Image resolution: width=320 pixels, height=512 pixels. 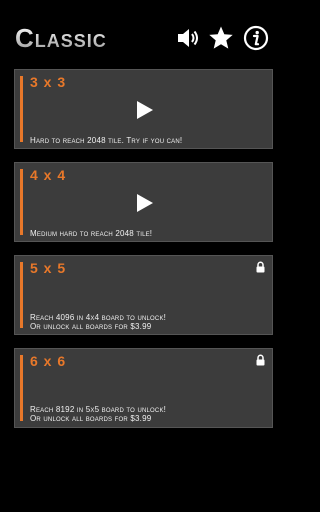 What do you see at coordinates (91, 233) in the screenshot?
I see `board-description: Medium hard to reach 2048 tile!` at bounding box center [91, 233].